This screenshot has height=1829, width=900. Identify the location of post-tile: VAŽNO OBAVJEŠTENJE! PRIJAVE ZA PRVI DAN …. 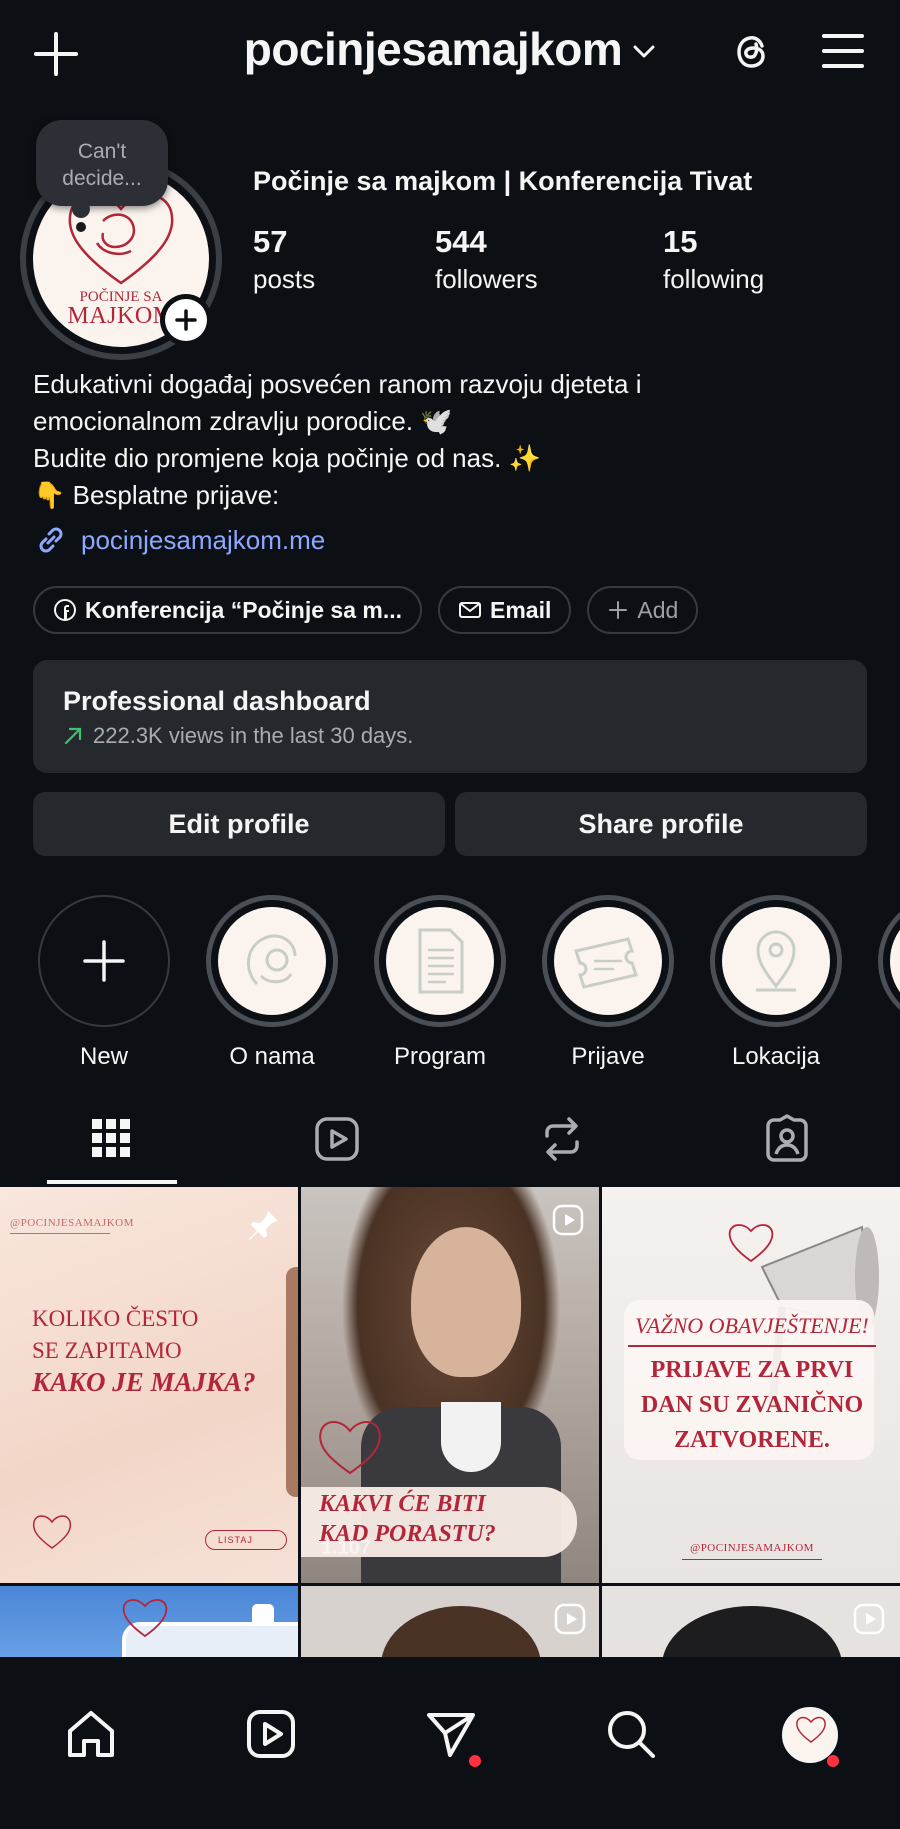
(751, 1385).